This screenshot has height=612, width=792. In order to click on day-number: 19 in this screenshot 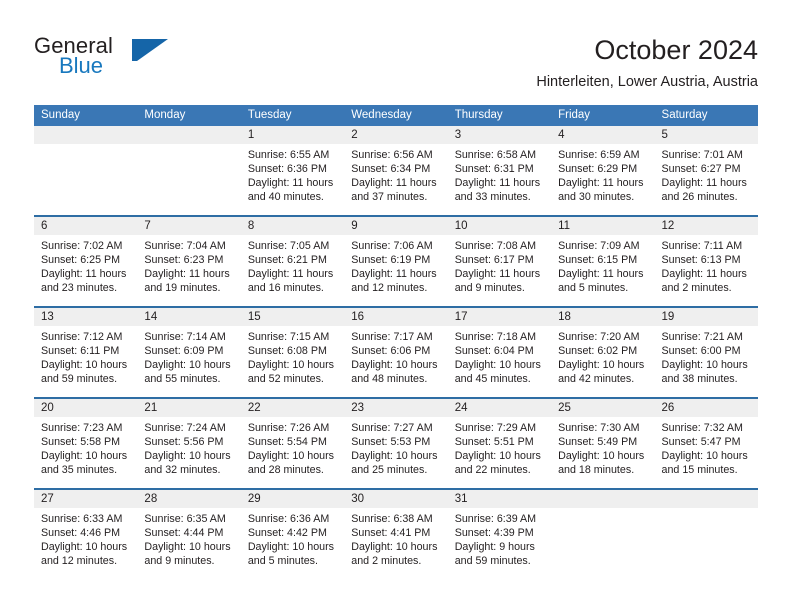, I will do `click(706, 317)`.